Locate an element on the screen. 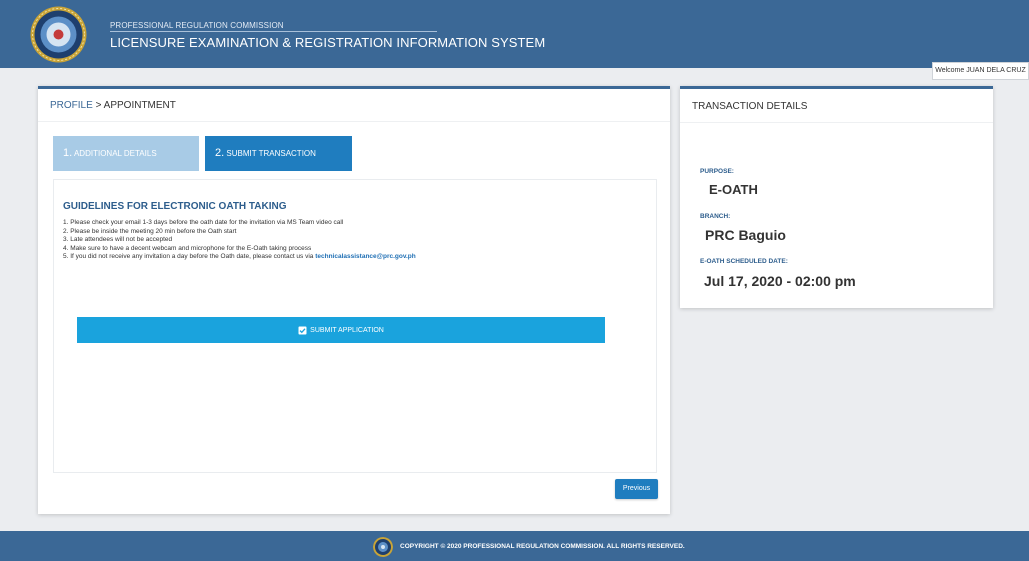  branch-label: BRANCH: is located at coordinates (715, 216).